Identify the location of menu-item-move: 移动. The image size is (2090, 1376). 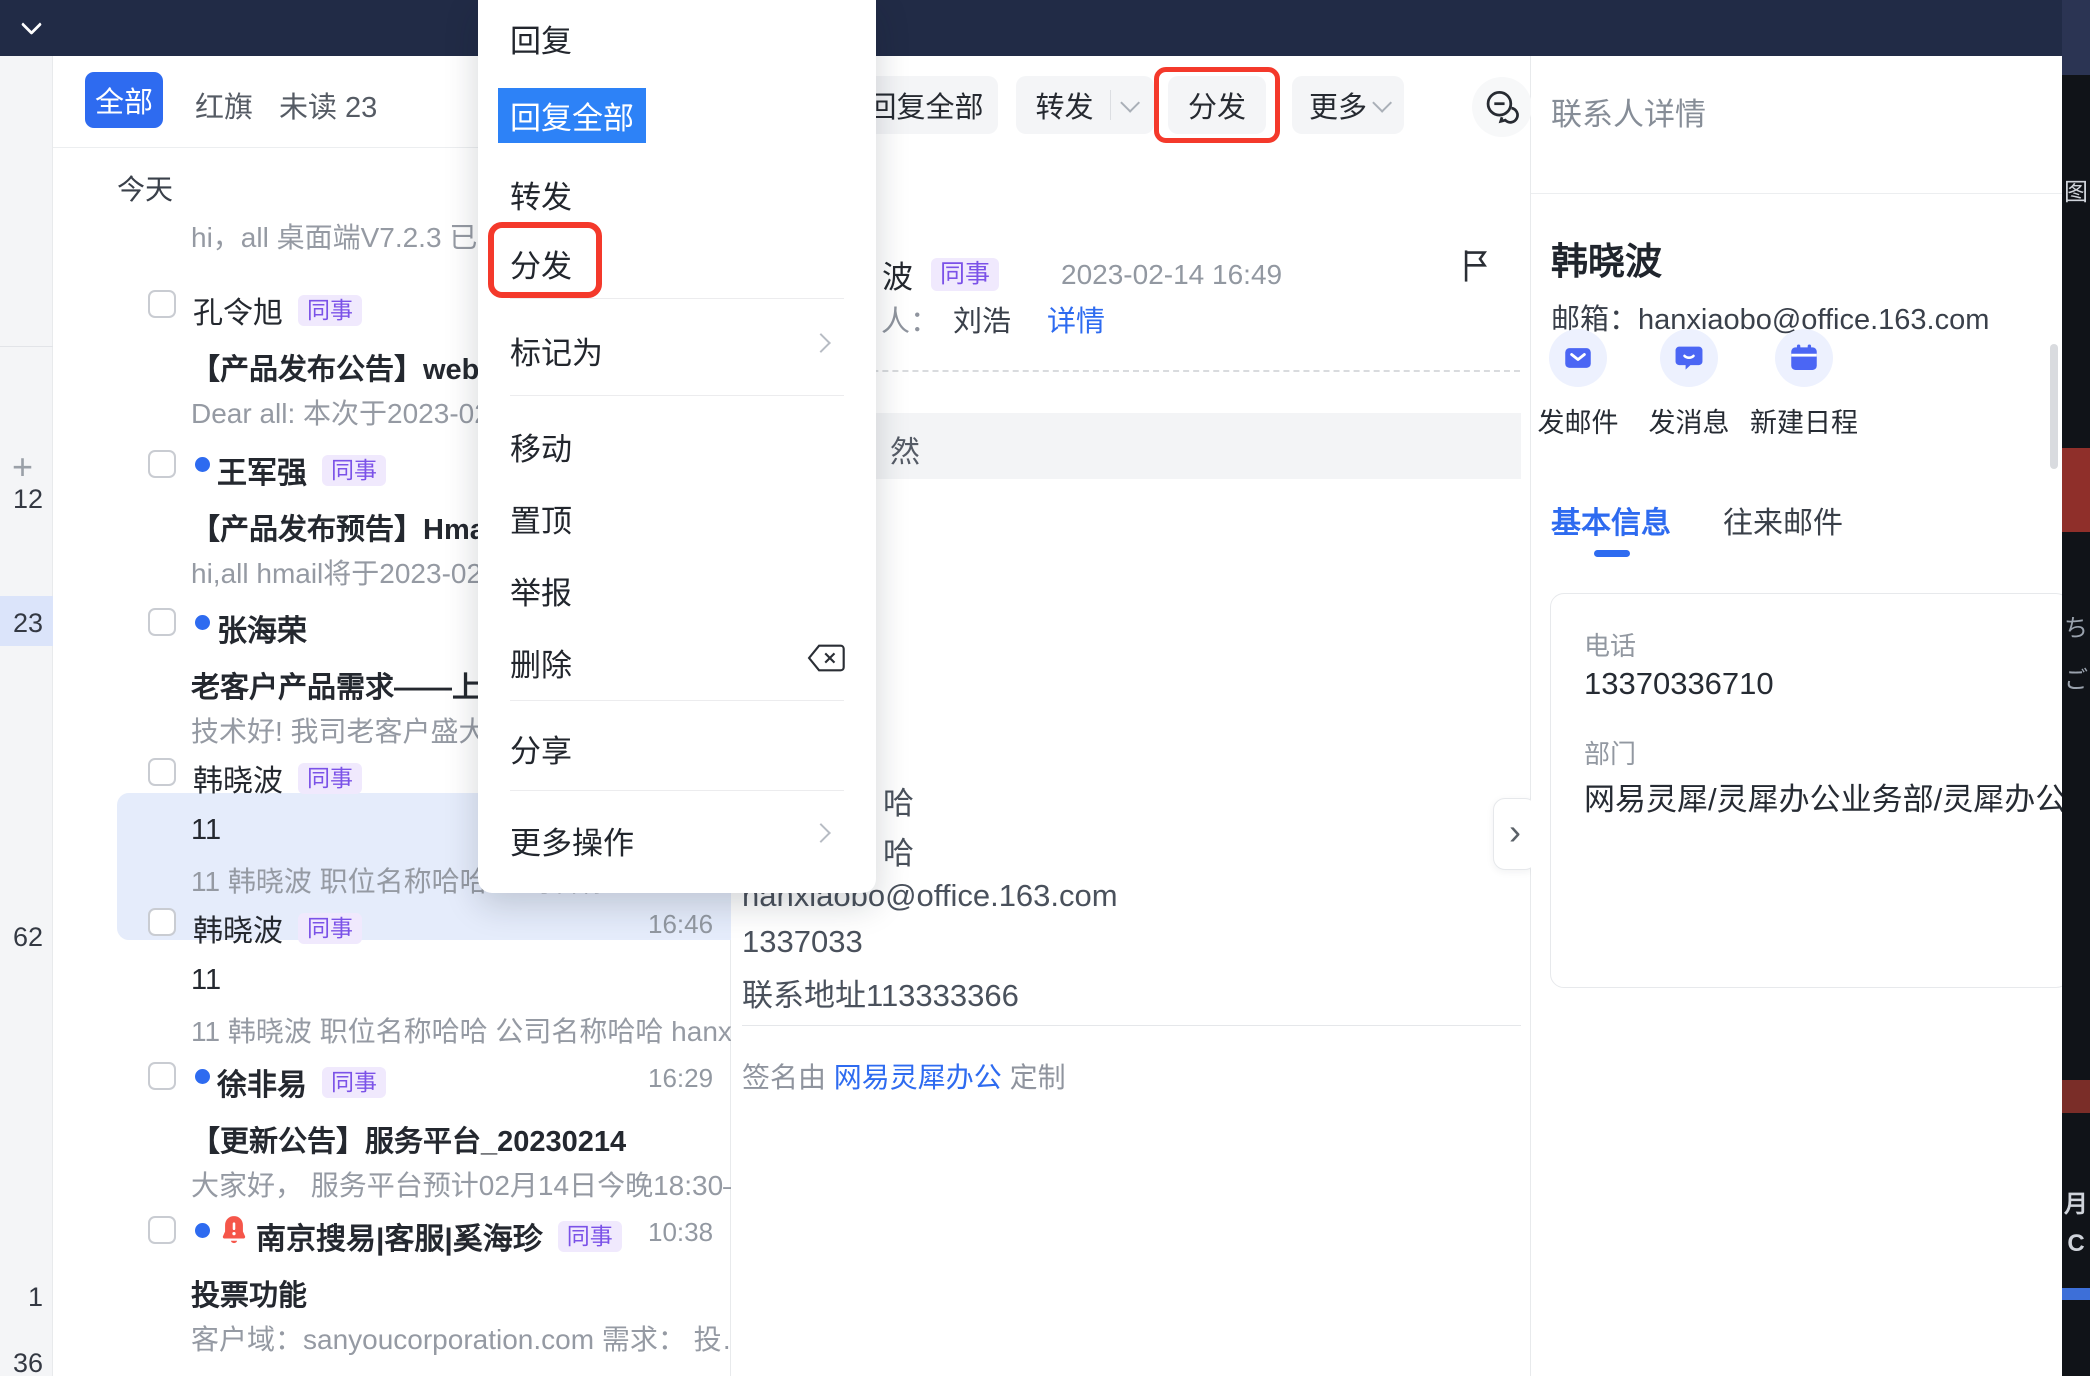
(541, 446).